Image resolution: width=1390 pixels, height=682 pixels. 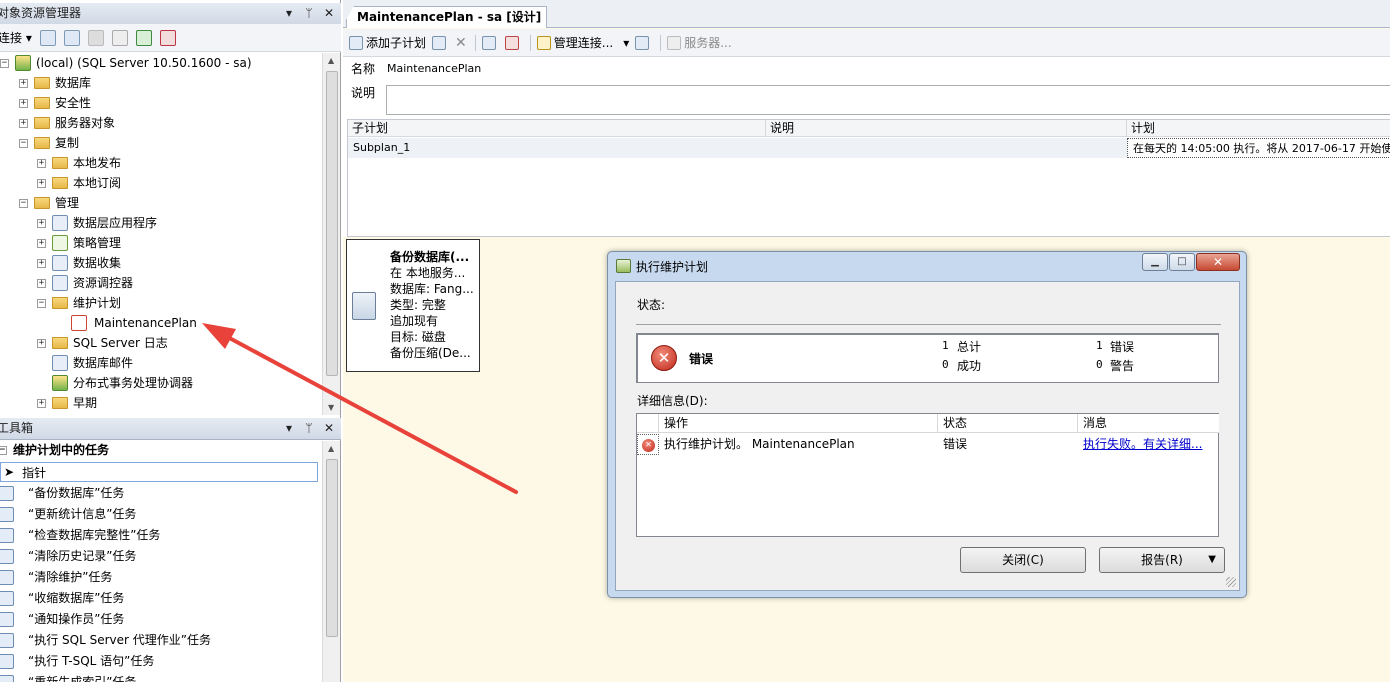 What do you see at coordinates (643, 42) in the screenshot?
I see `logging-button` at bounding box center [643, 42].